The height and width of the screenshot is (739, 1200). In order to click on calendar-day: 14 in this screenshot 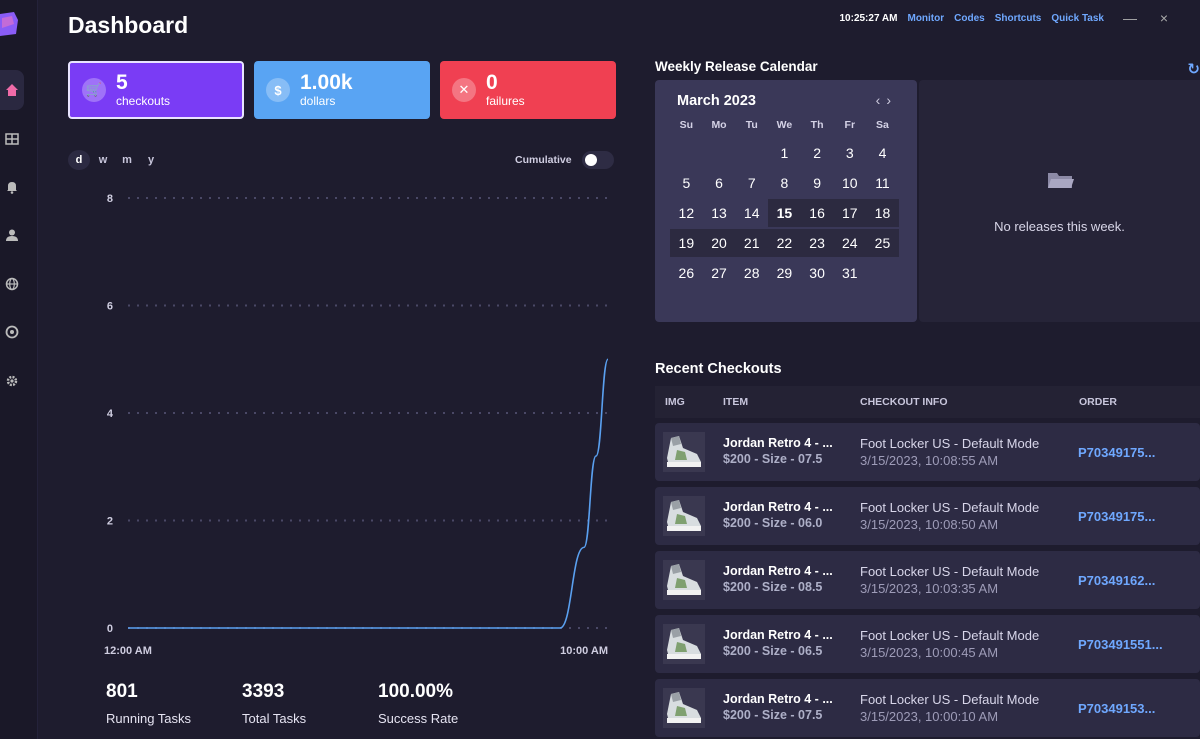, I will do `click(751, 213)`.